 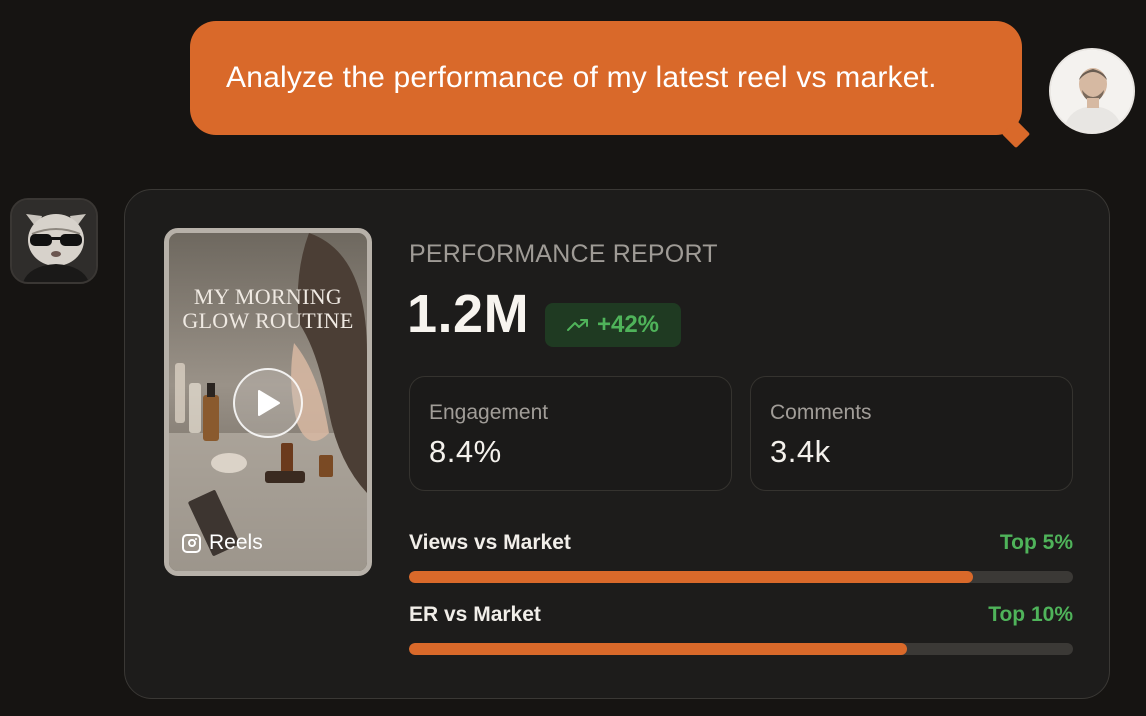 I want to click on change-badge: +42%, so click(x=613, y=325).